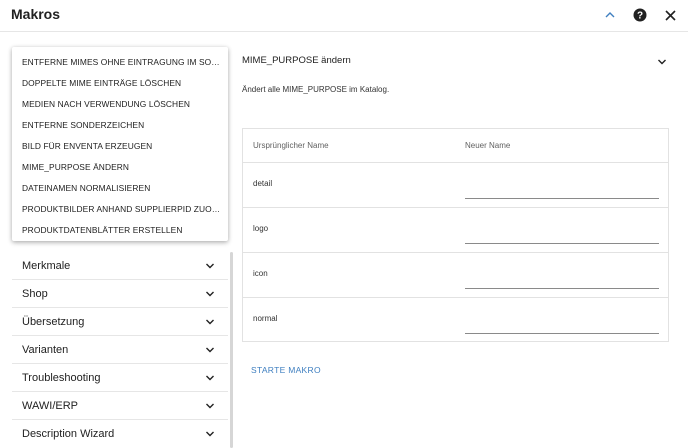  Describe the element at coordinates (120, 378) in the screenshot. I see `accordion-item-troubleshooting: Troubleshooting` at that location.